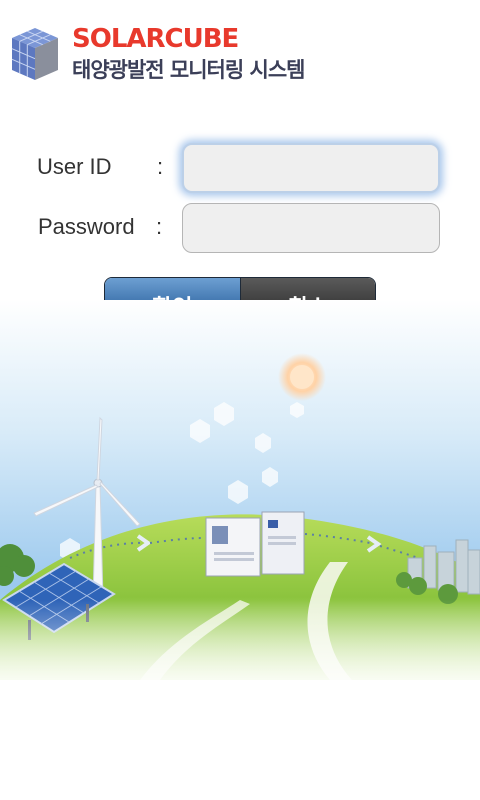 Image resolution: width=480 pixels, height=800 pixels. Describe the element at coordinates (119, 39) in the screenshot. I see `brand-solar: SOLAR` at that location.